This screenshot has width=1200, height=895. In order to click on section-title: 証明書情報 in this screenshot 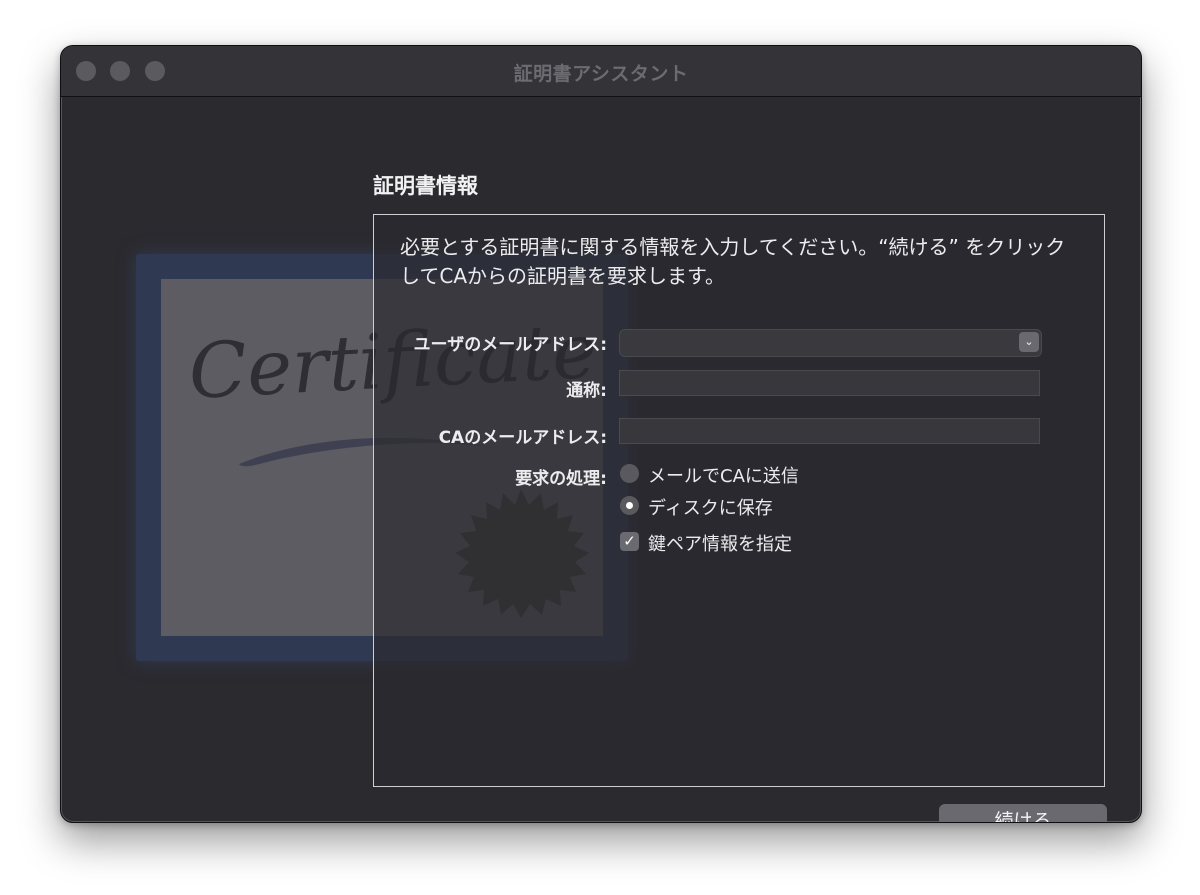, I will do `click(425, 186)`.